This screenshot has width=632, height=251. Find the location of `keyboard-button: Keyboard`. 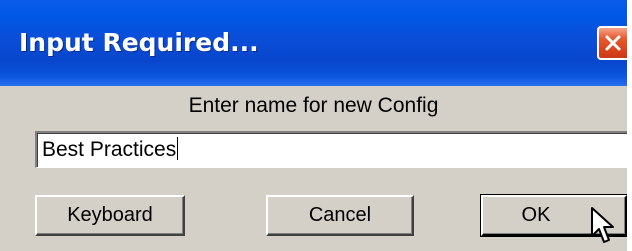

keyboard-button: Keyboard is located at coordinates (110, 215).